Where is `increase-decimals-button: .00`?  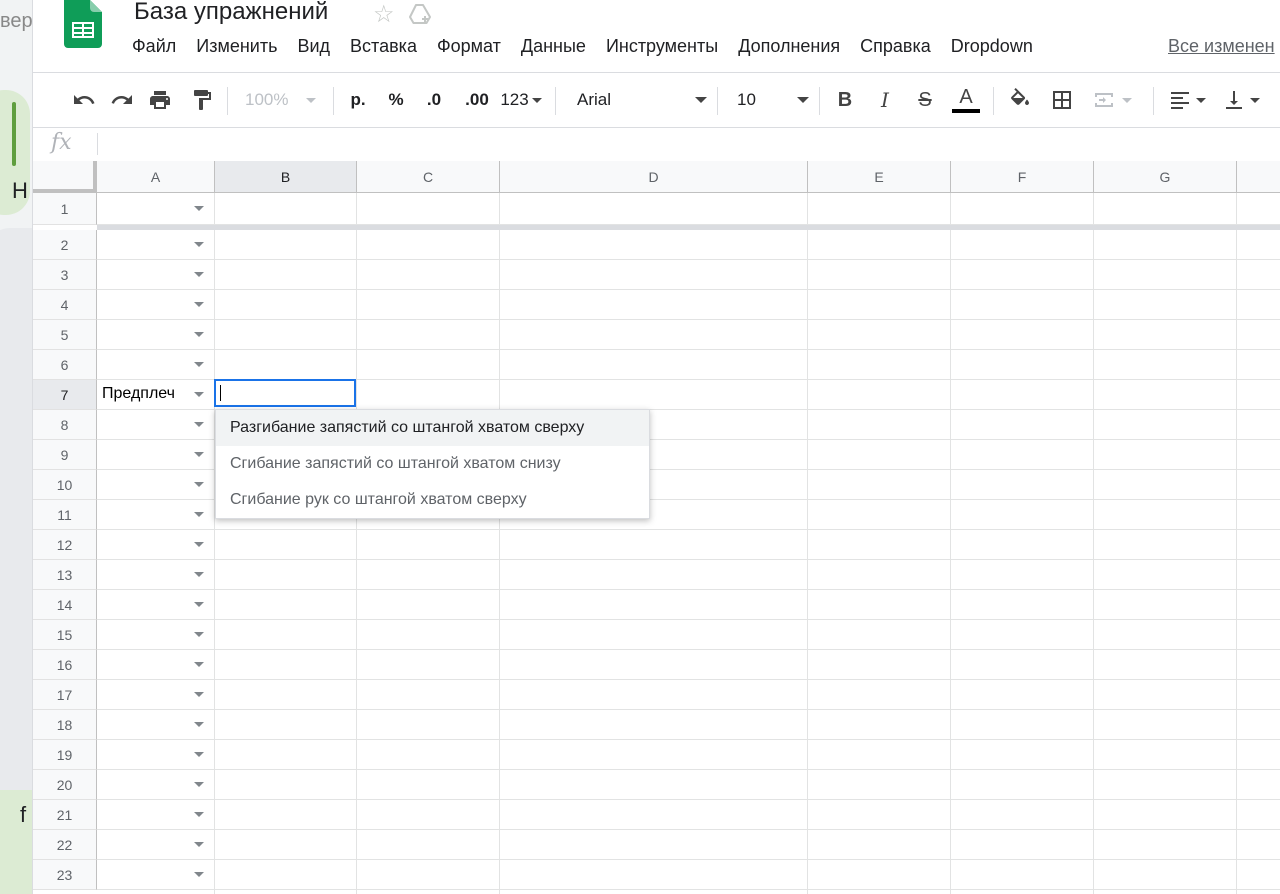
increase-decimals-button: .00 is located at coordinates (477, 100).